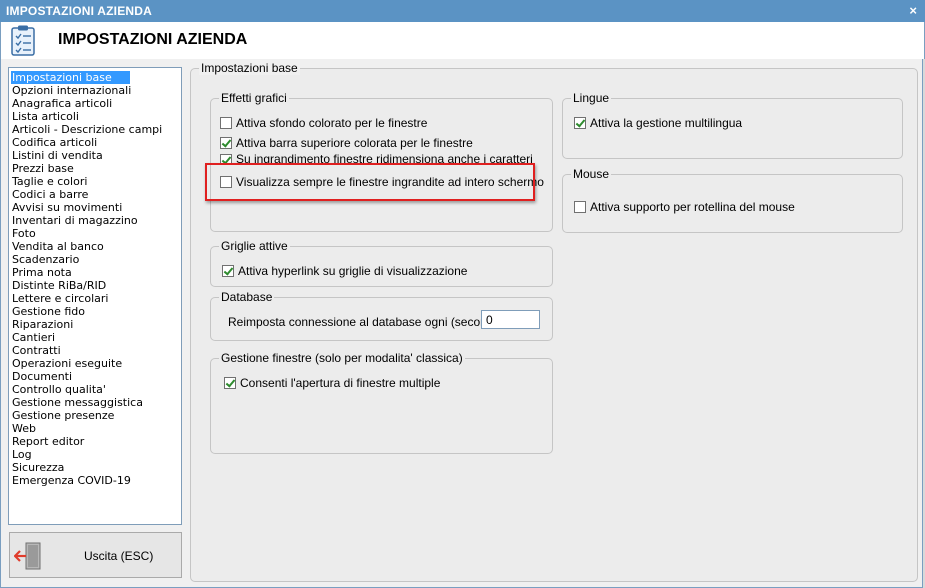 This screenshot has height=588, width=925. What do you see at coordinates (247, 297) in the screenshot?
I see `group-caption: Database` at bounding box center [247, 297].